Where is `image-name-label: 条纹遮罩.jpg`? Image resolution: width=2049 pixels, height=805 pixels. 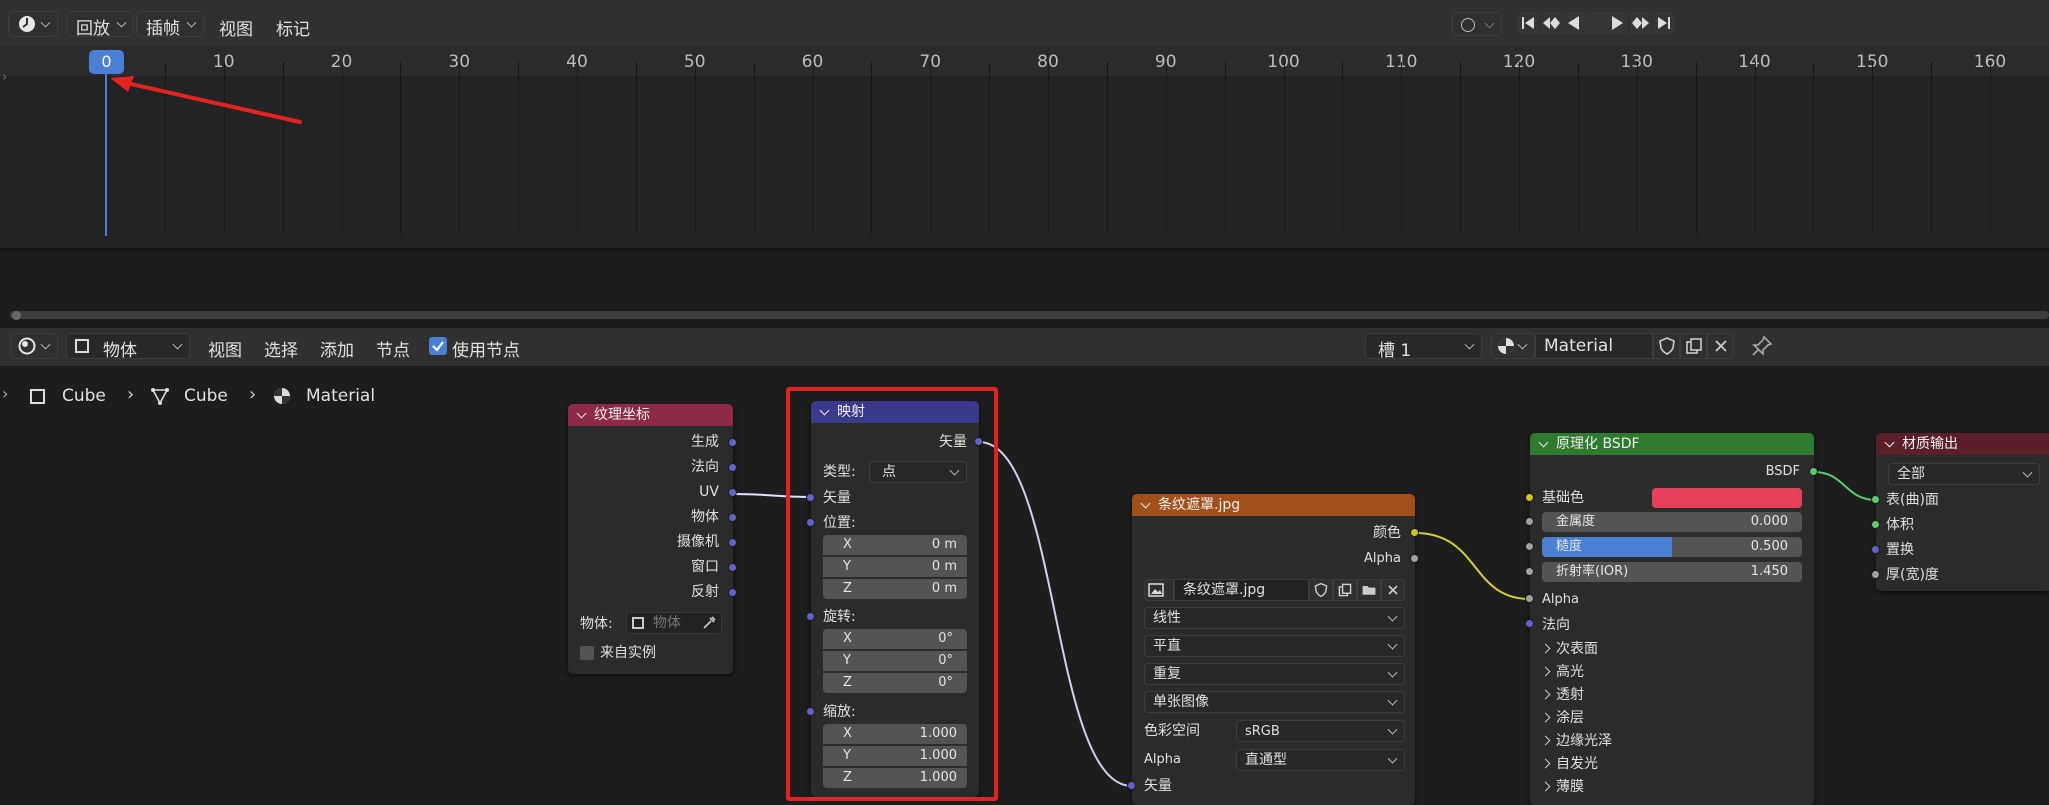 image-name-label: 条纹遮罩.jpg is located at coordinates (1224, 590).